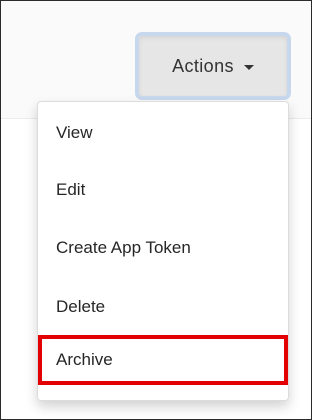 The width and height of the screenshot is (320, 420). Describe the element at coordinates (71, 189) in the screenshot. I see `menu-item-label: Edit` at that location.